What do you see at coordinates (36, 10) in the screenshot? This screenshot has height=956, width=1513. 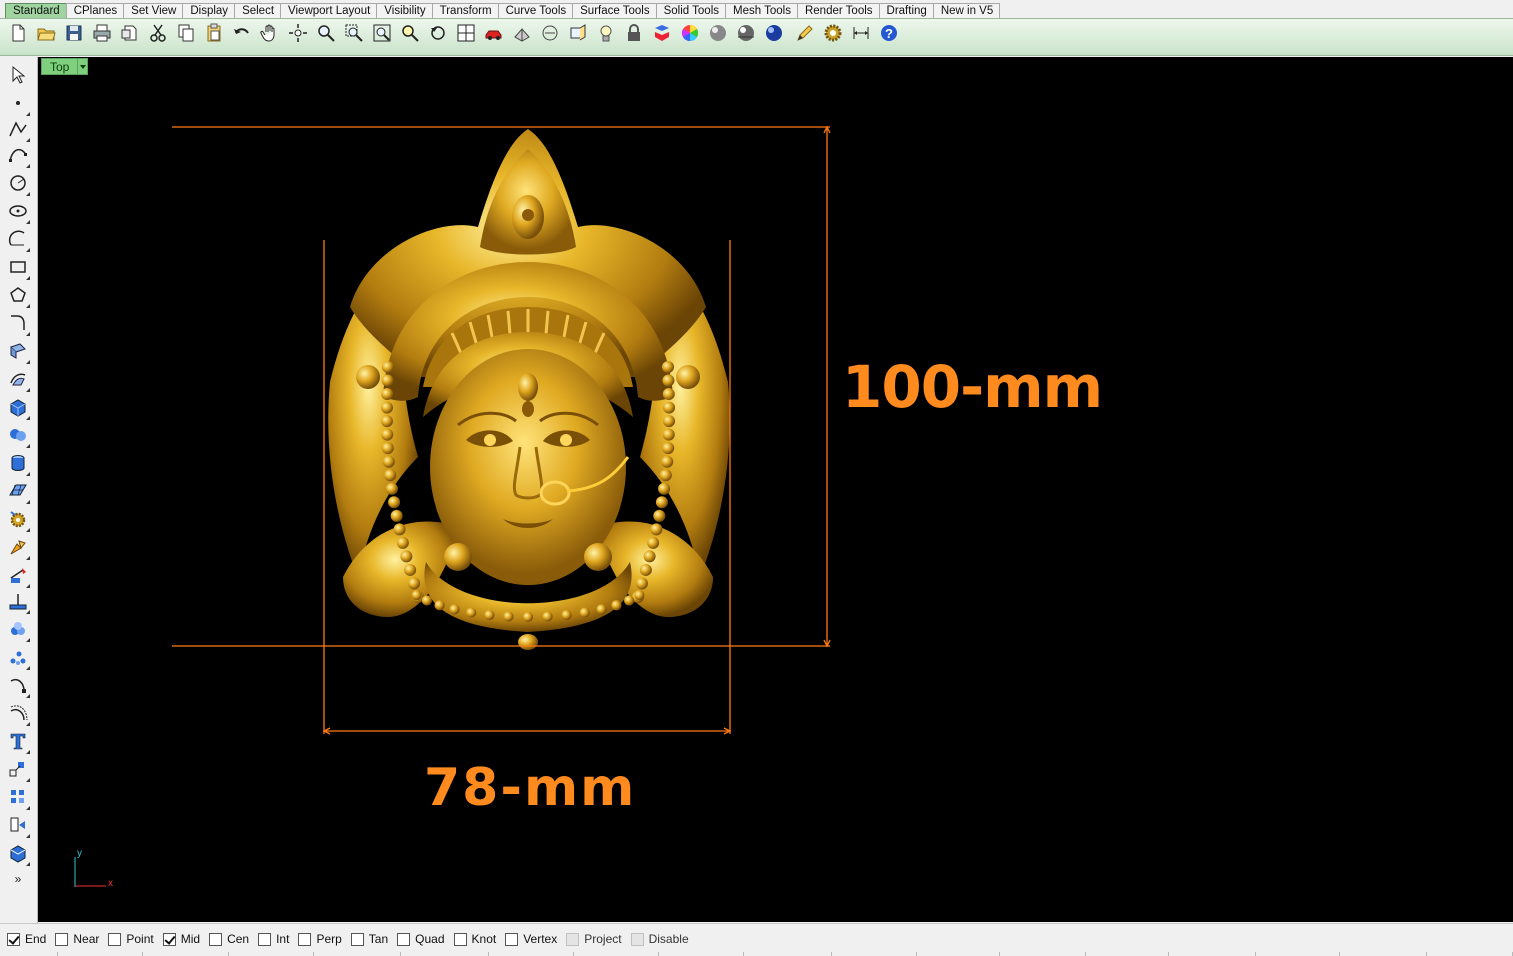 I see `tab-standard: Standard` at bounding box center [36, 10].